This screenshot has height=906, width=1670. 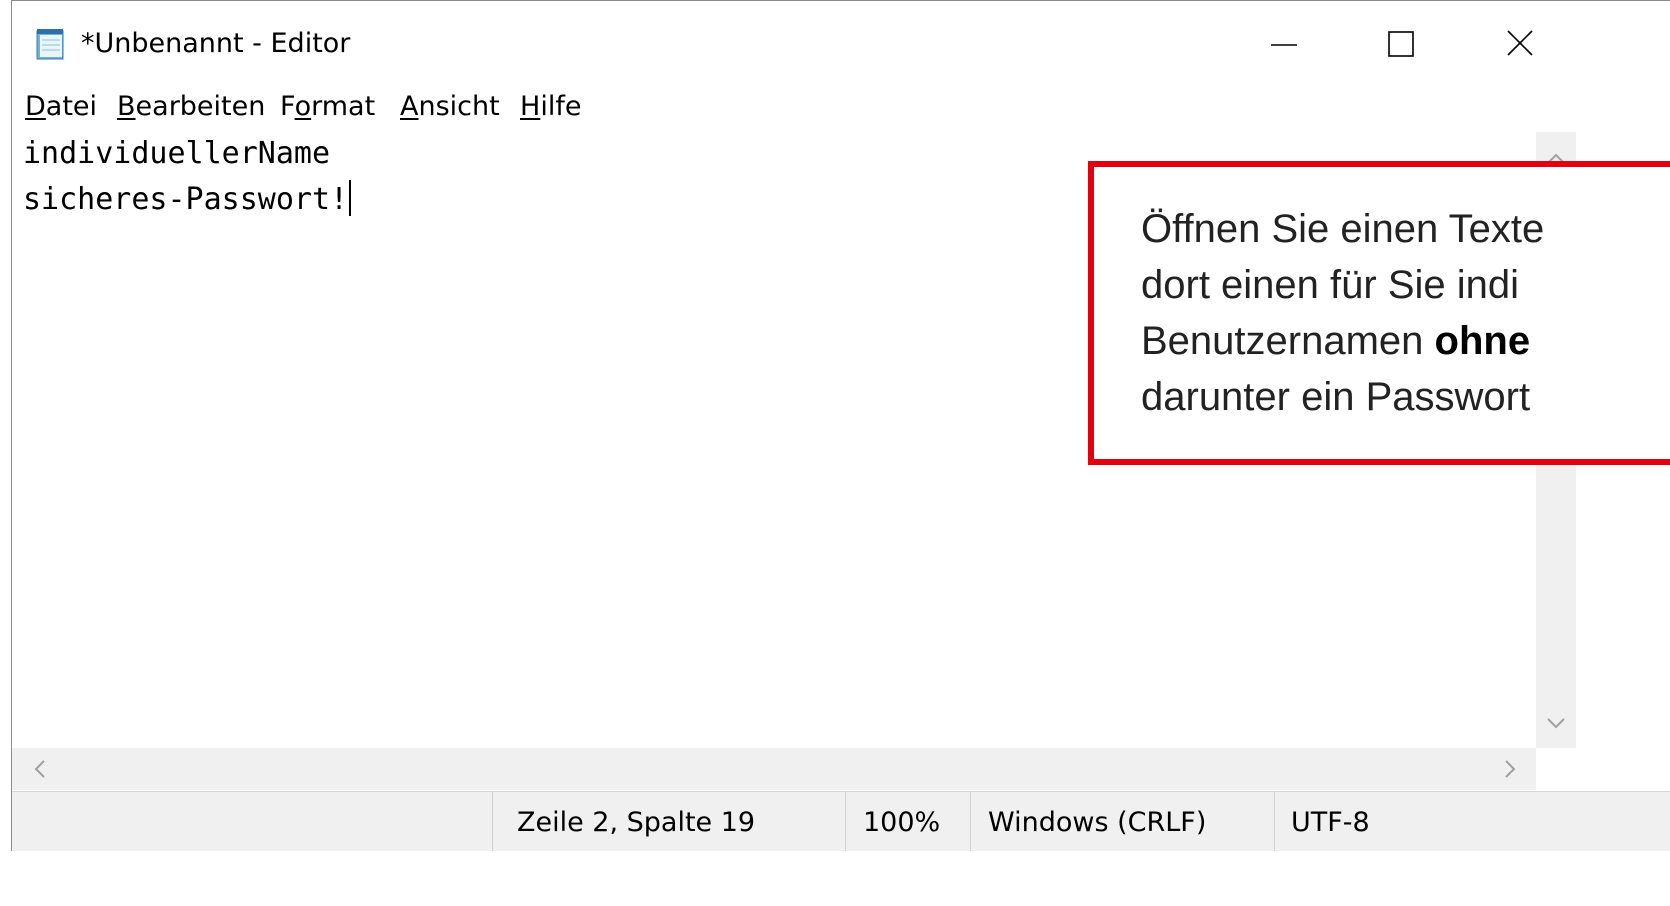 I want to click on minimize-icon, so click(x=1284, y=45).